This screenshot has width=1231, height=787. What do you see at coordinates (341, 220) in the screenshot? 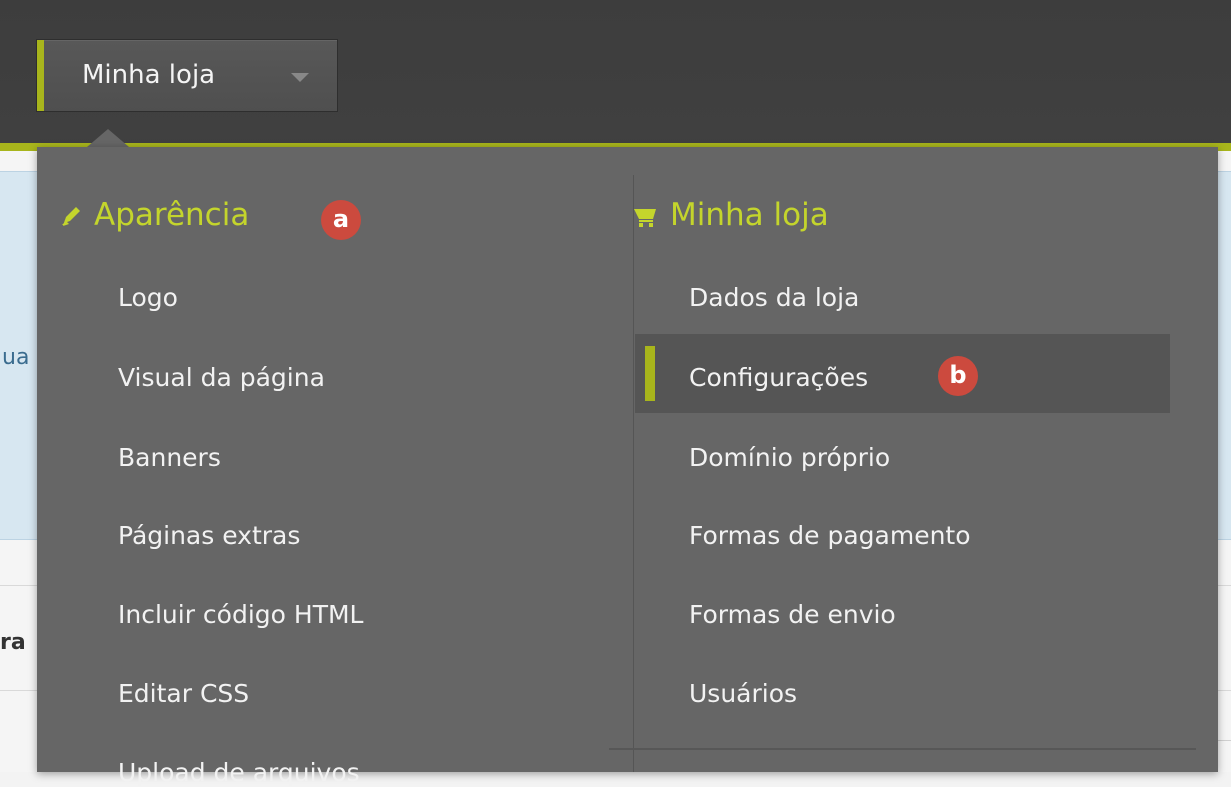
I see `annotation-badge-a: a` at bounding box center [341, 220].